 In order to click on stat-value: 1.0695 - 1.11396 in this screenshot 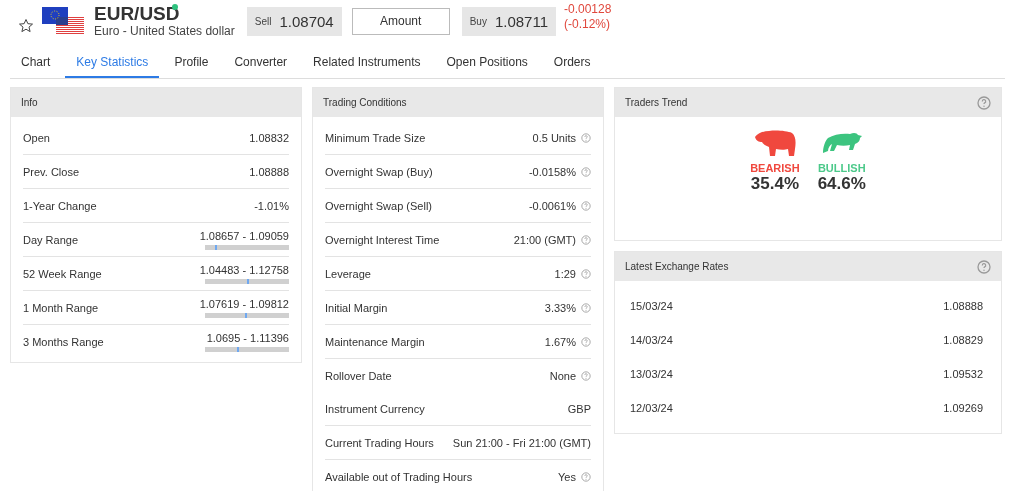, I will do `click(247, 337)`.